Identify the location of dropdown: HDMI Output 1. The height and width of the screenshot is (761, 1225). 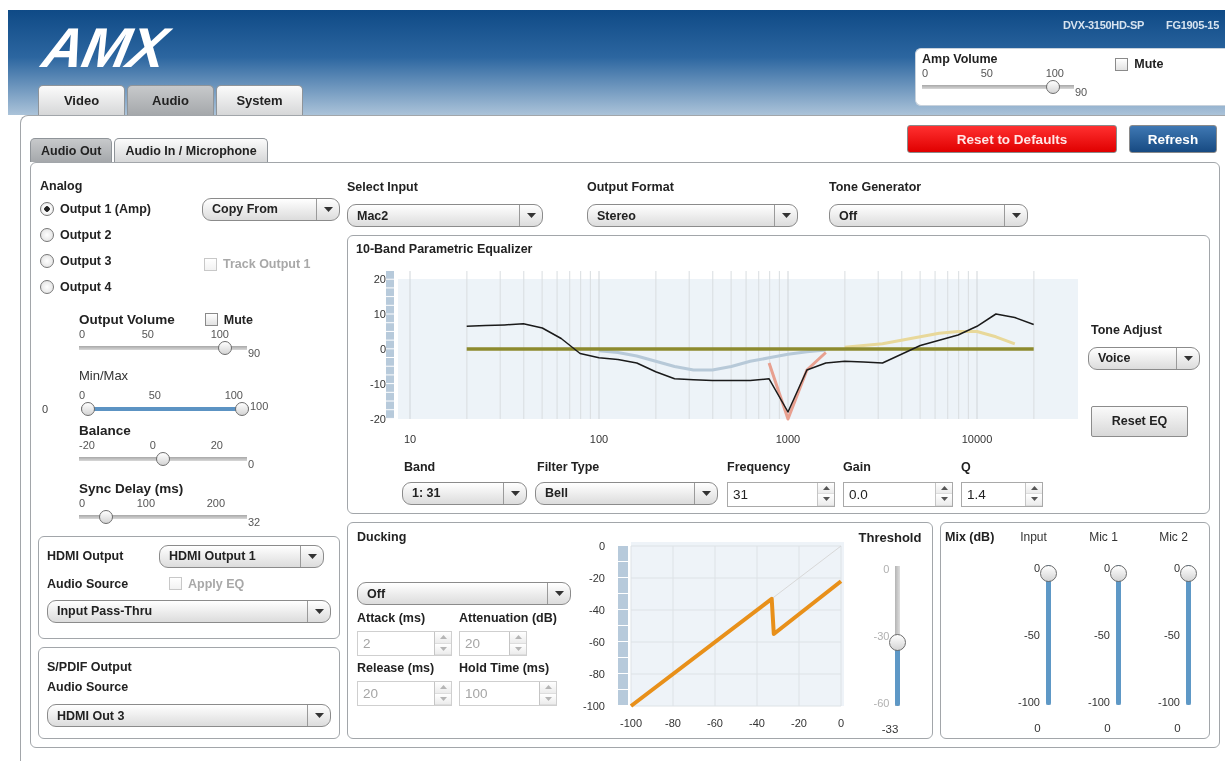
(241, 556).